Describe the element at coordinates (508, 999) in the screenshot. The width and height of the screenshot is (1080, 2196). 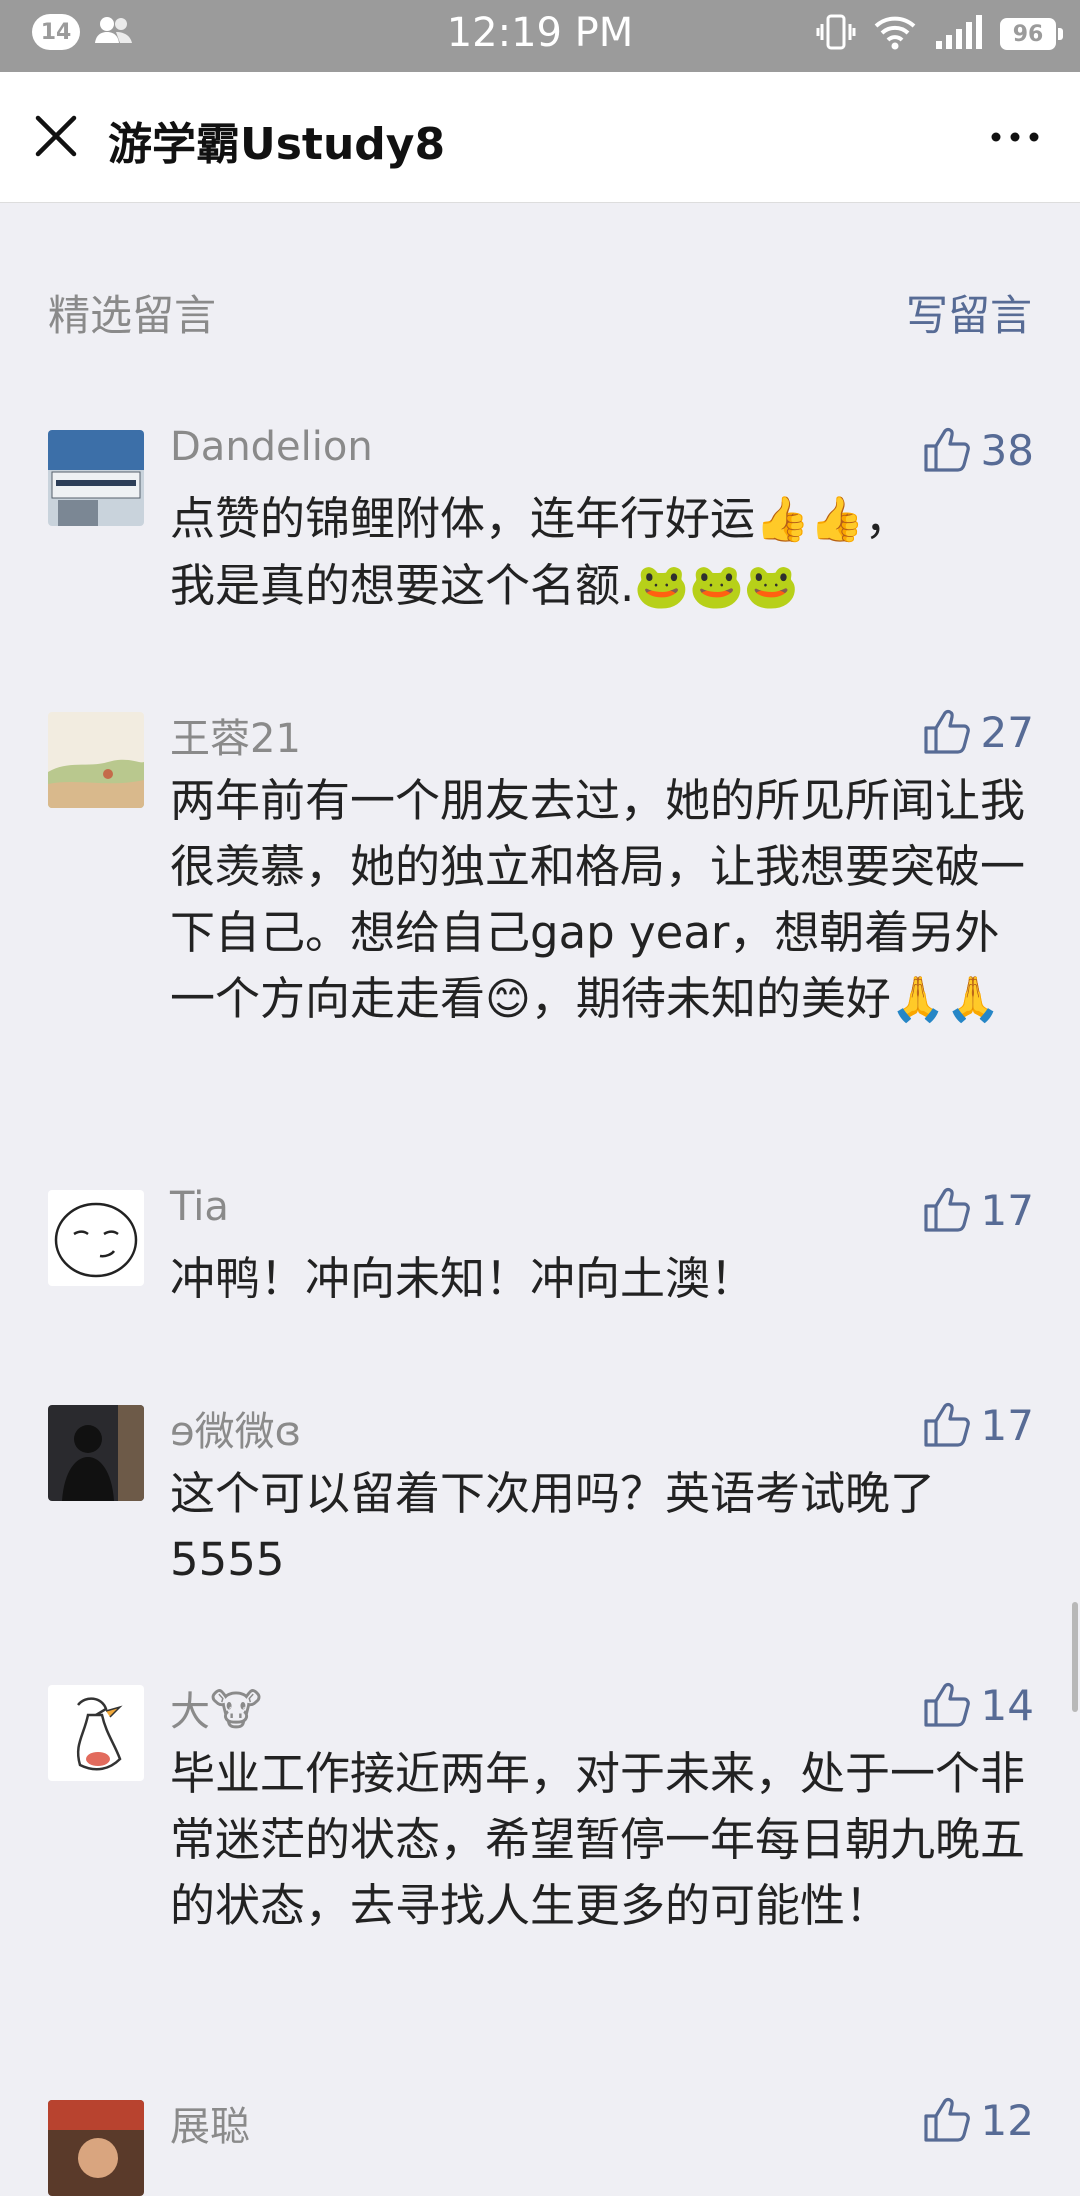
I see `smile-emoji: 😊` at that location.